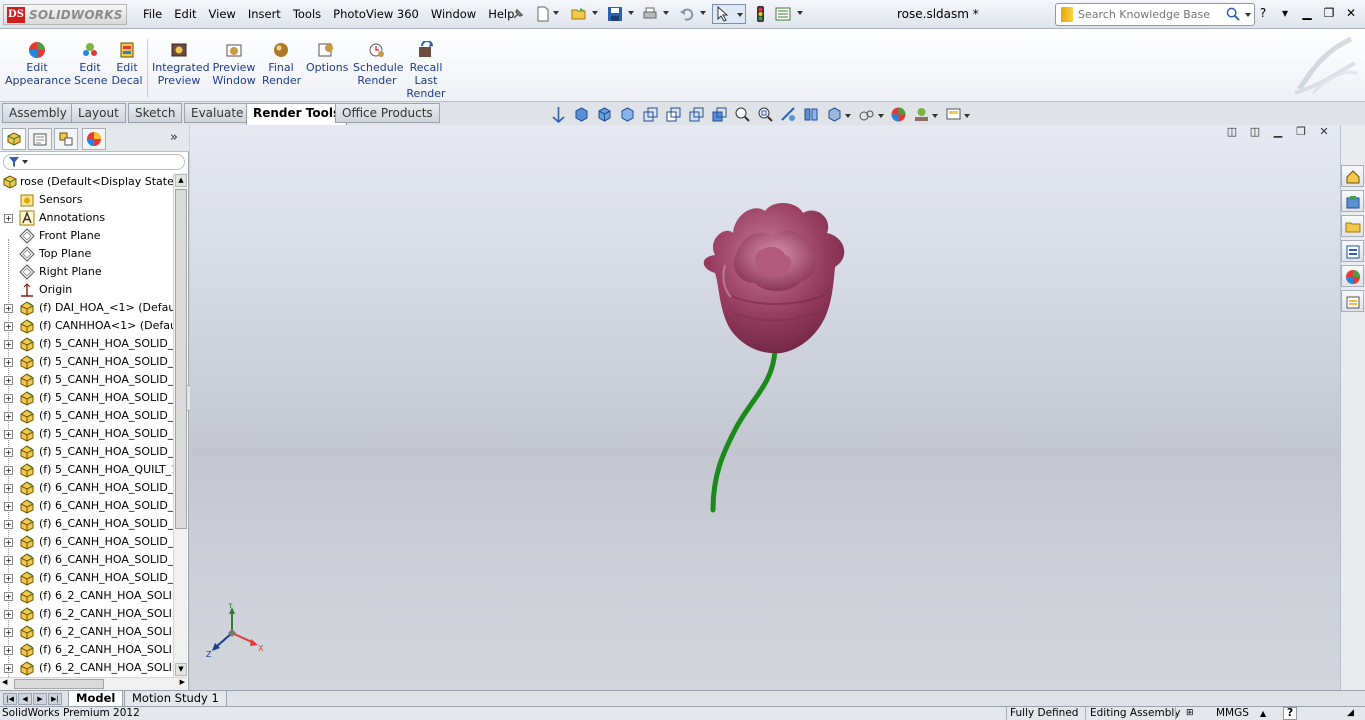 This screenshot has height=720, width=1365. What do you see at coordinates (1352, 276) in the screenshot?
I see `appearances-scenes-tab` at bounding box center [1352, 276].